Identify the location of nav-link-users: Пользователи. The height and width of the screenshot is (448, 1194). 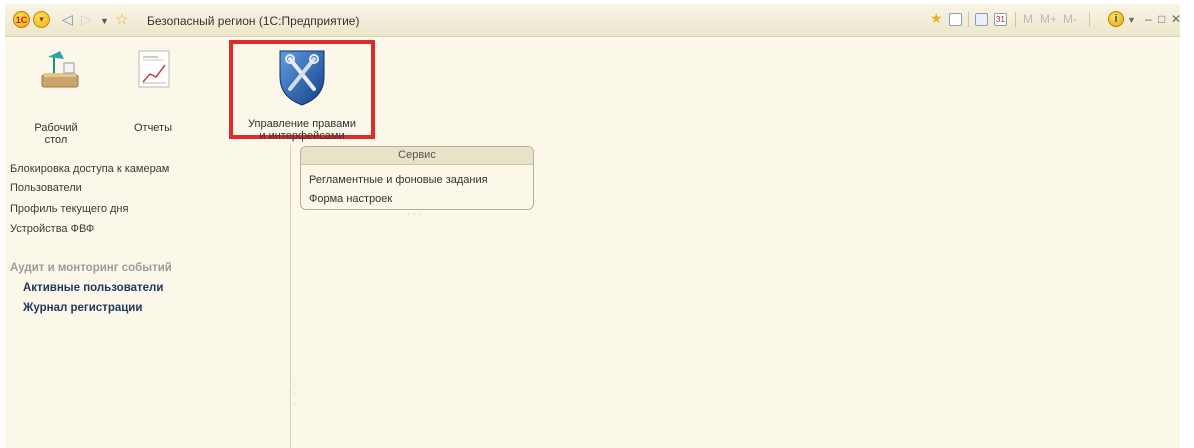
(46, 188).